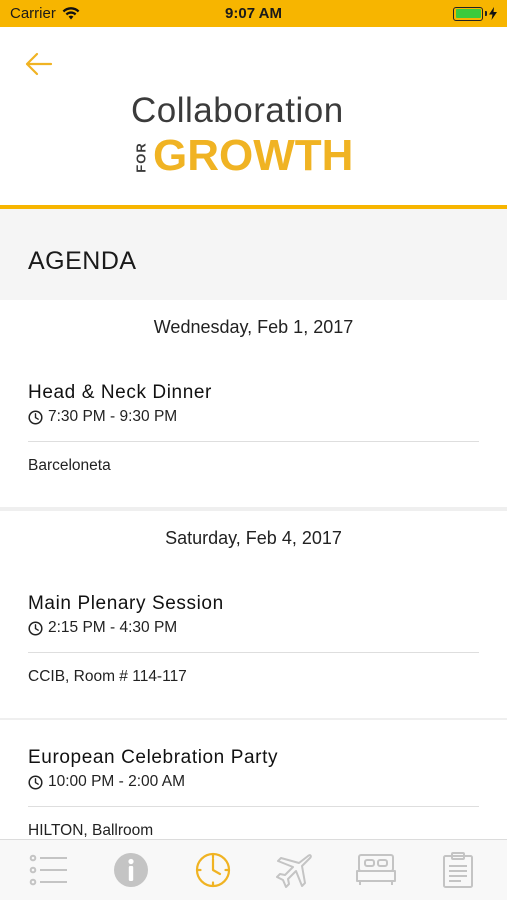 This screenshot has width=507, height=900. I want to click on tab-agenda, so click(213, 870).